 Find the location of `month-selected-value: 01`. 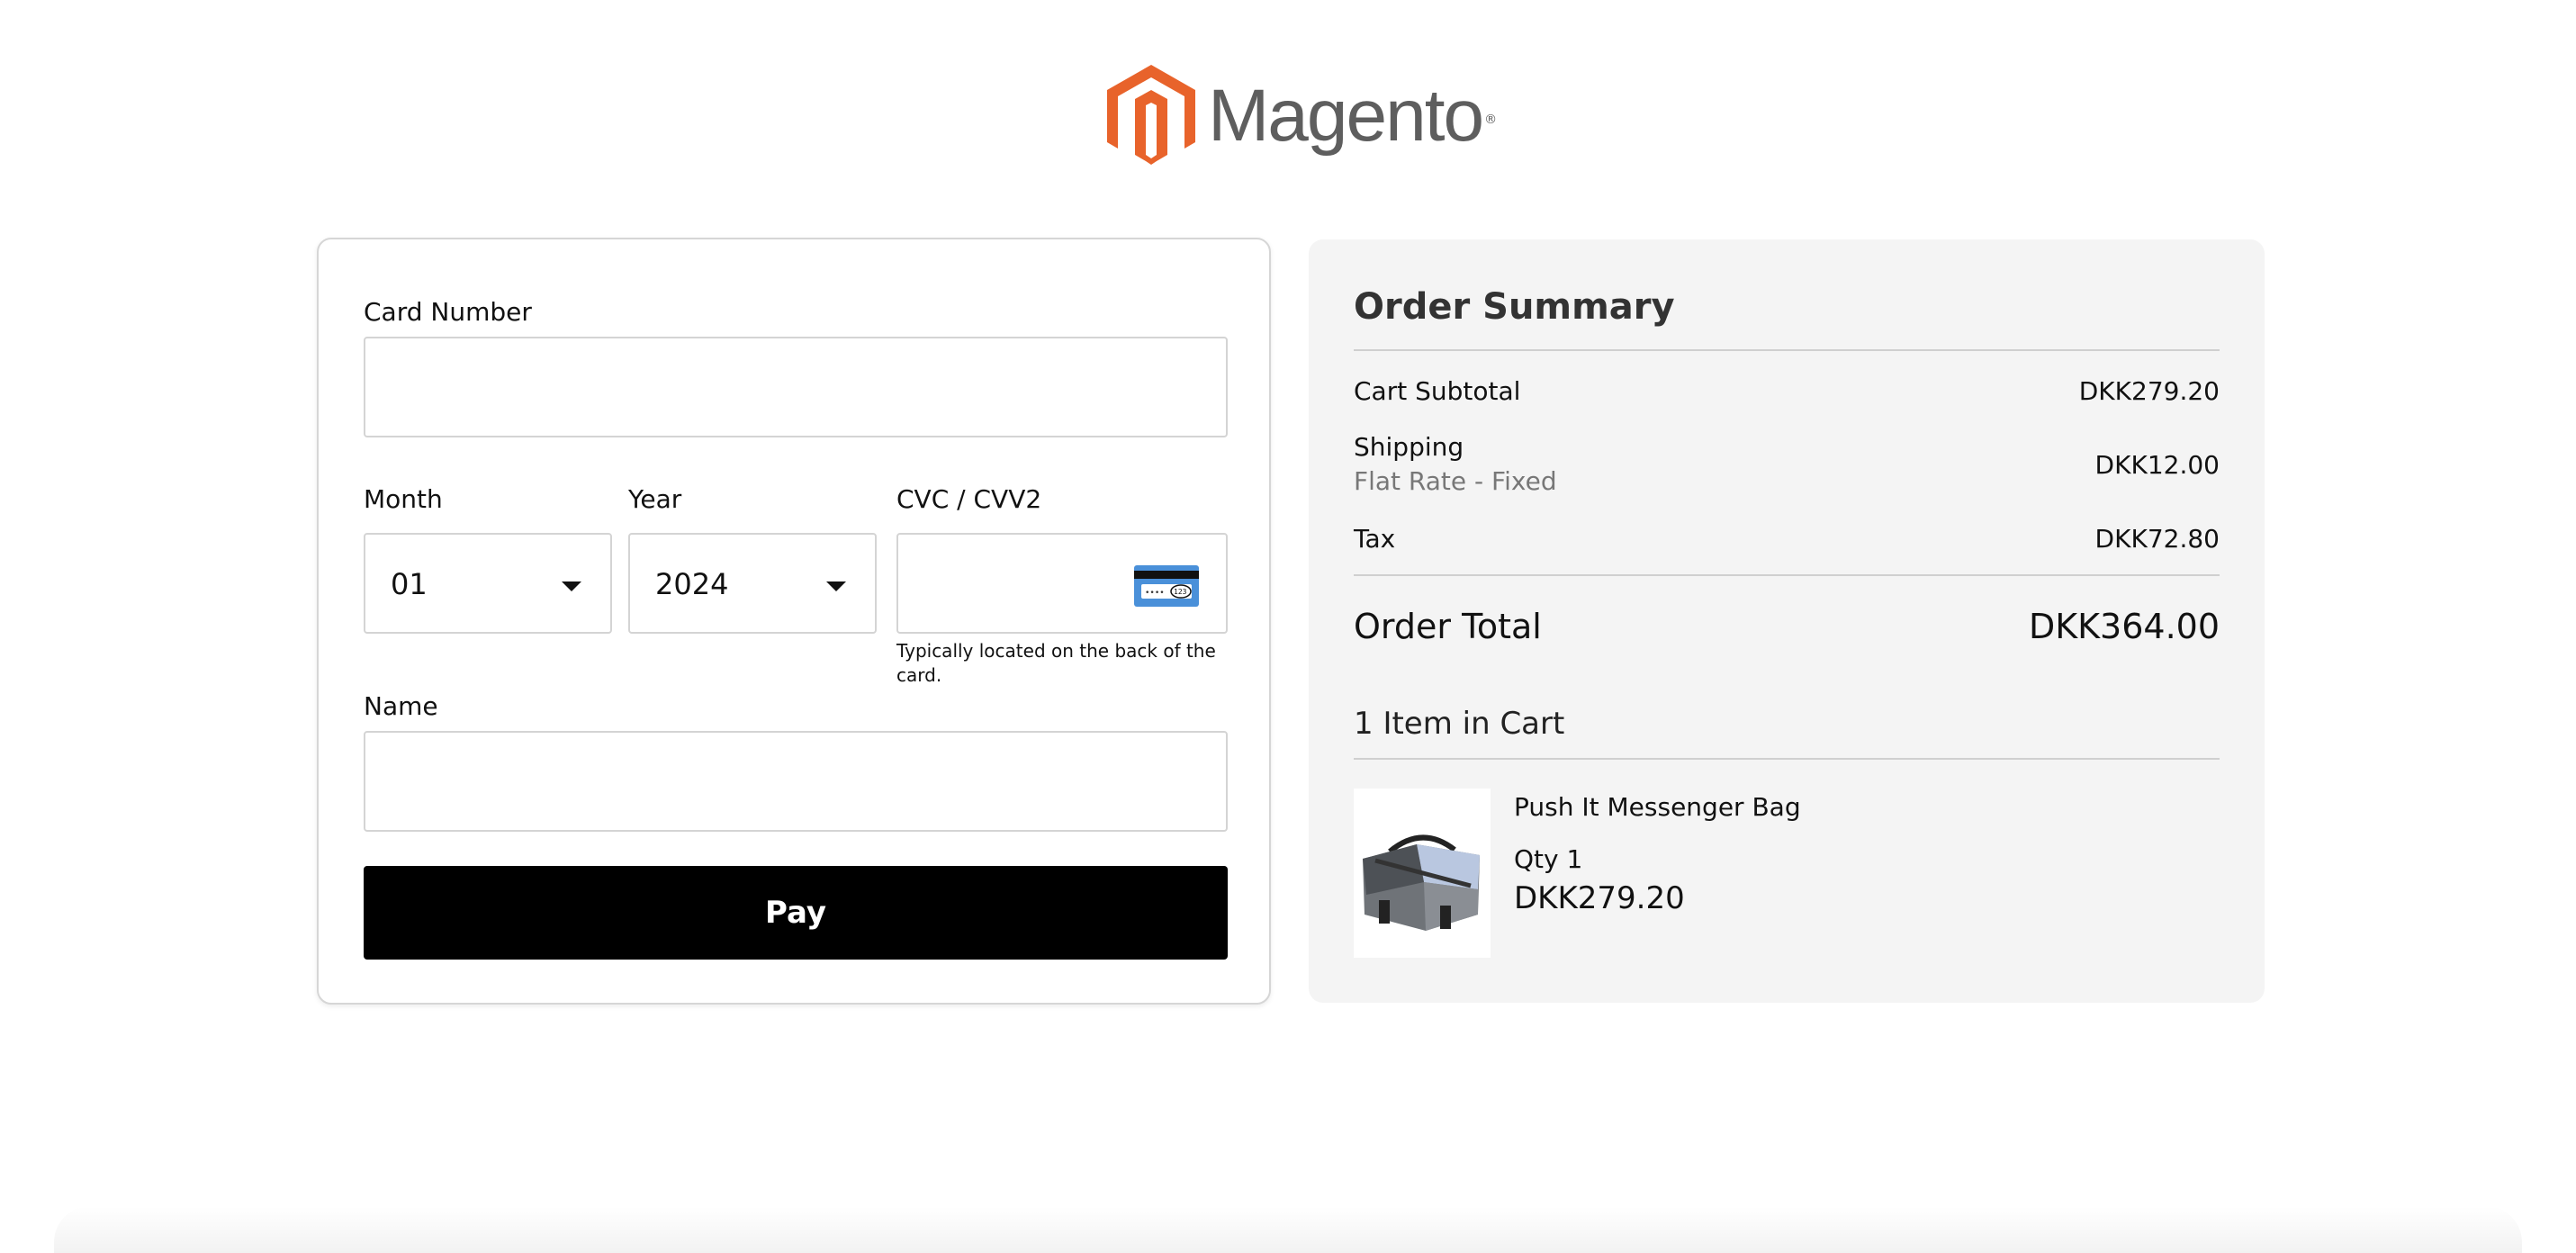

month-selected-value: 01 is located at coordinates (409, 584).